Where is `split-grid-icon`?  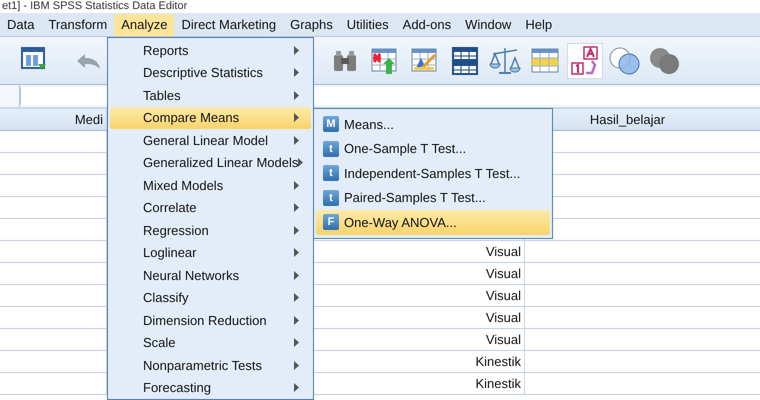
split-grid-icon is located at coordinates (465, 61).